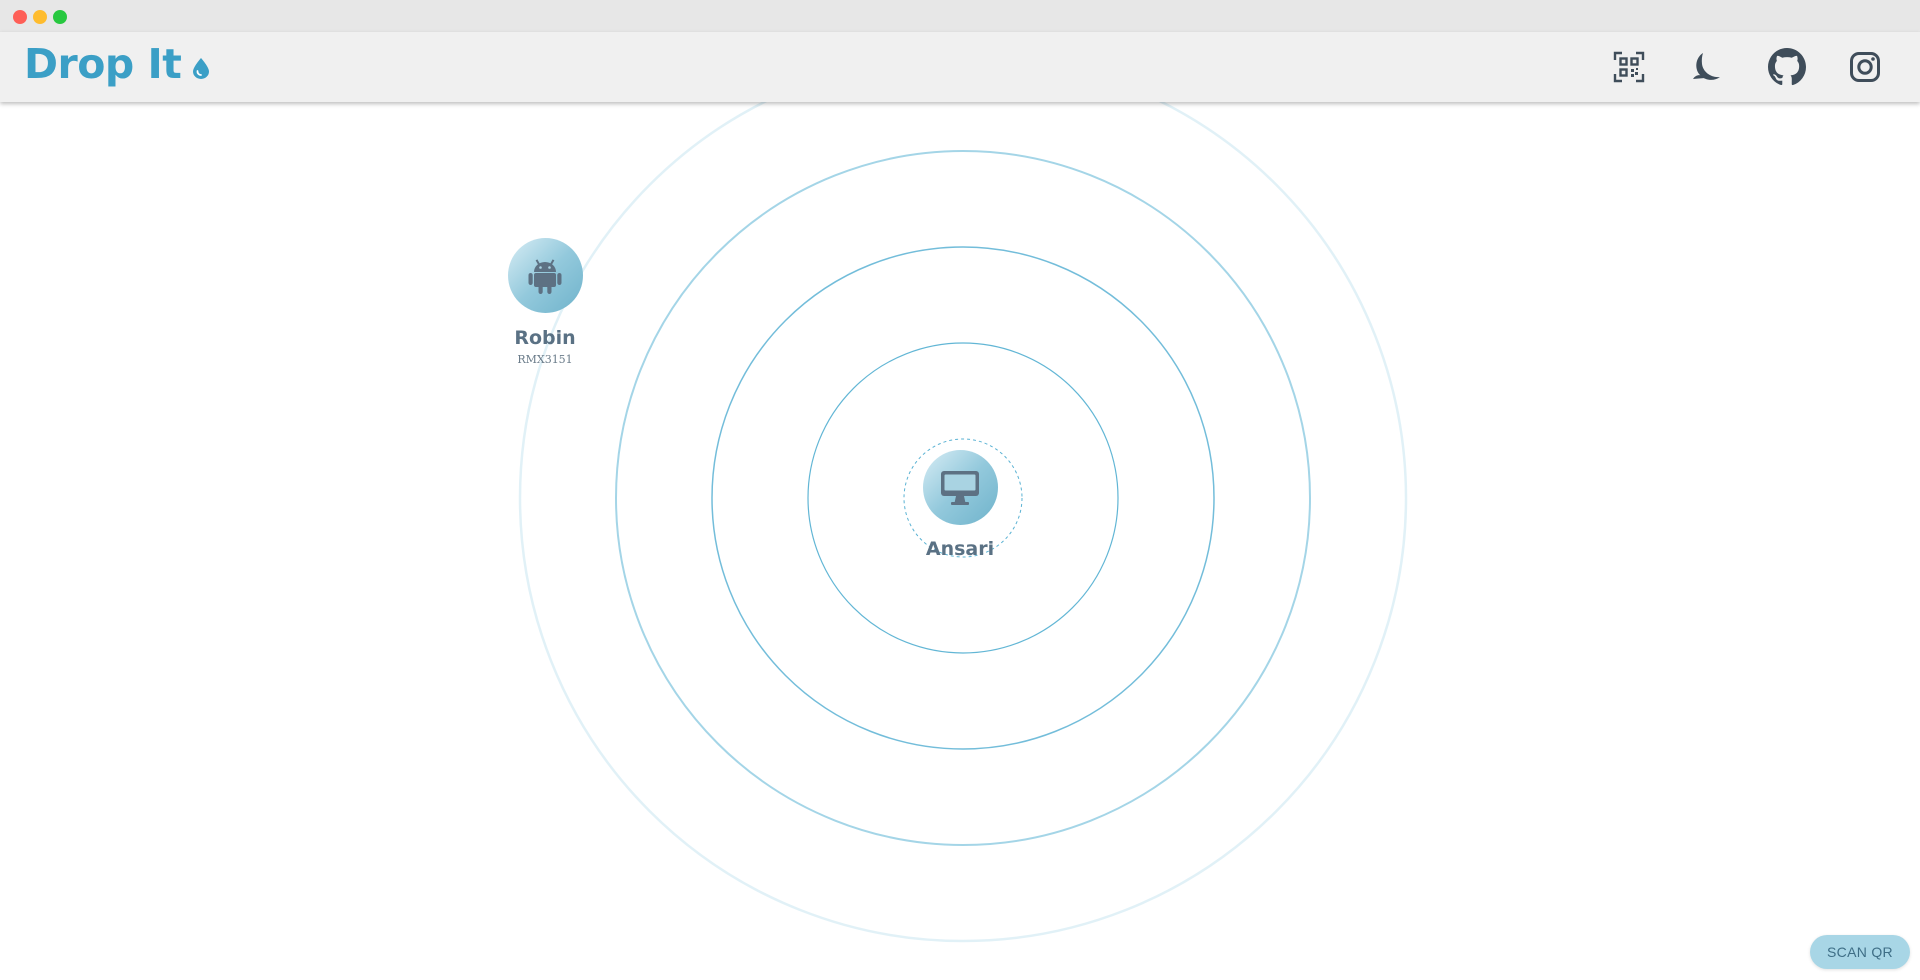  What do you see at coordinates (960, 16) in the screenshot?
I see `window-title-bar` at bounding box center [960, 16].